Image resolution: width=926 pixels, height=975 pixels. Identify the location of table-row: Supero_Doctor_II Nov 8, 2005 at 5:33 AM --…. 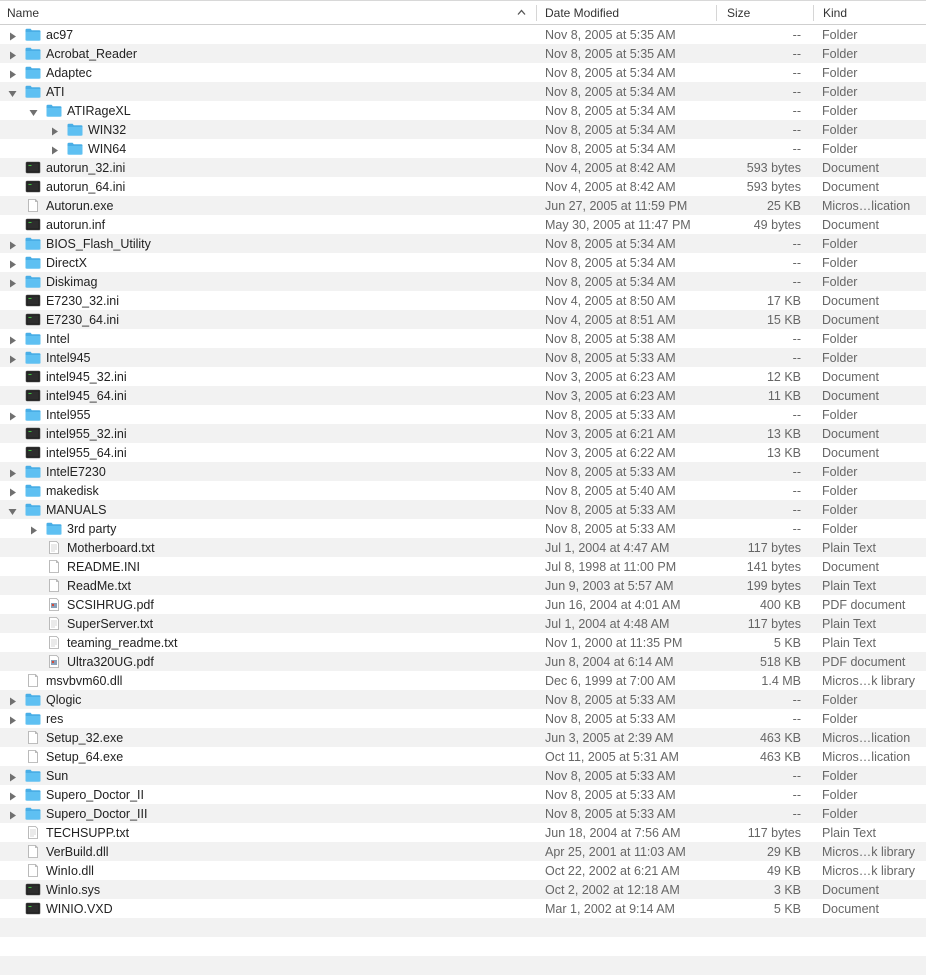
(463, 794).